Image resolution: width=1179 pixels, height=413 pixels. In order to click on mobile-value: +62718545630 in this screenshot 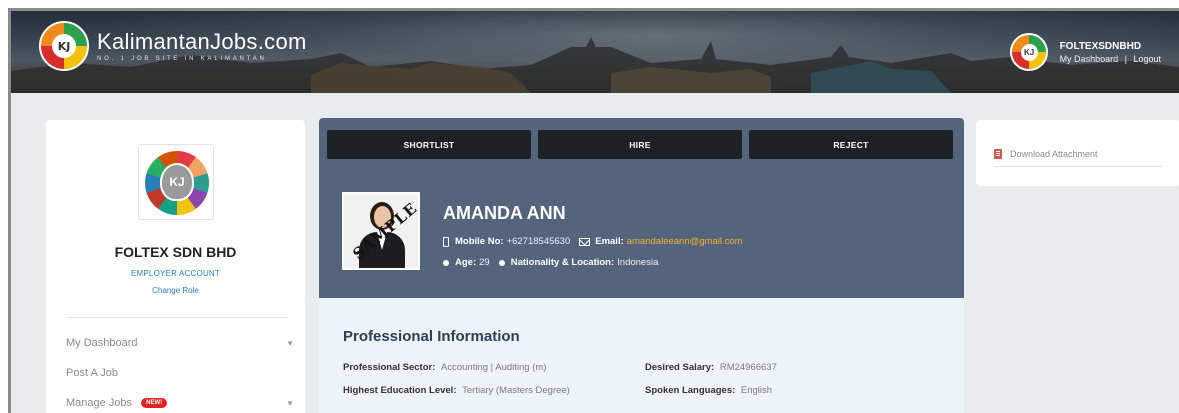, I will do `click(538, 241)`.